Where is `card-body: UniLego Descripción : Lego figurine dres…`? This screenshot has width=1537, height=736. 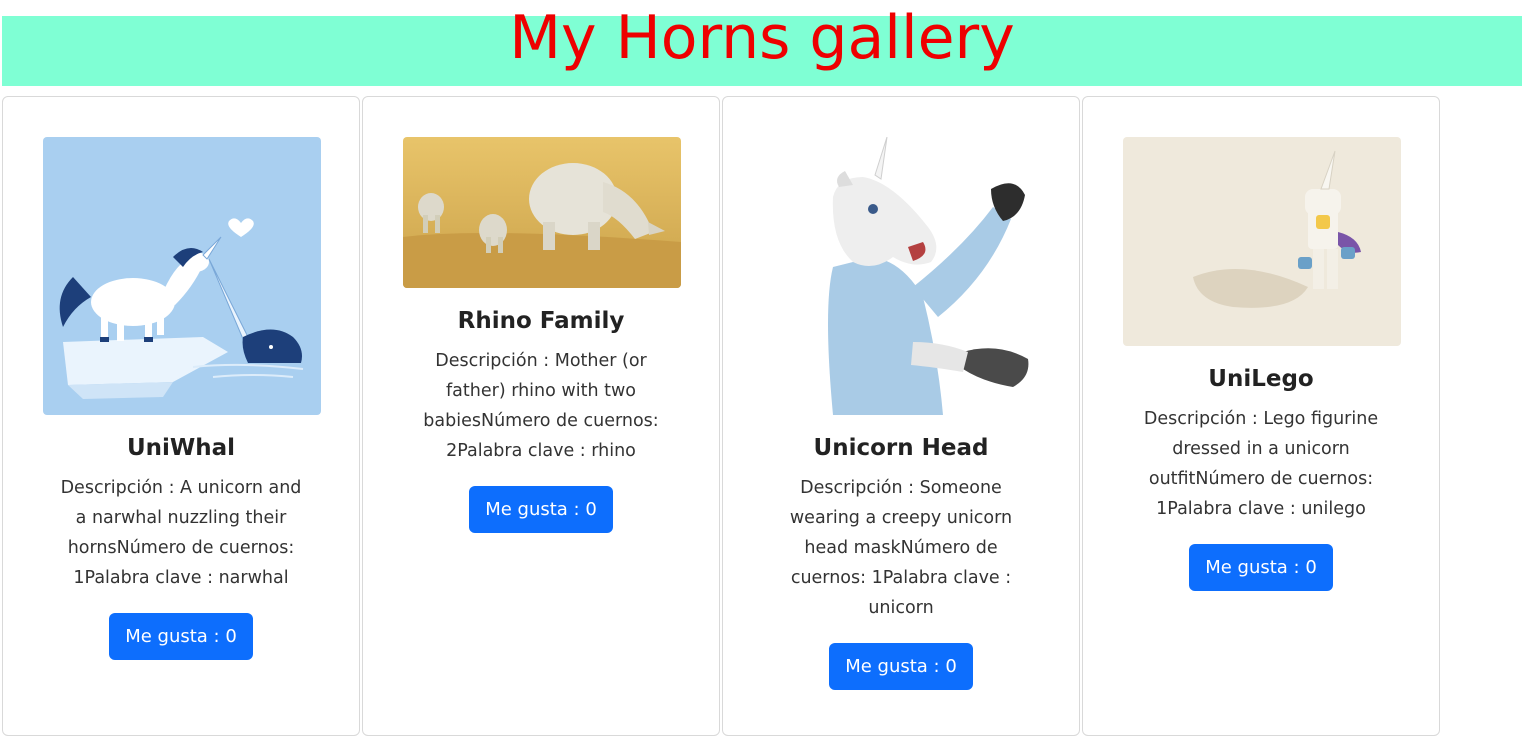 card-body: UniLego Descripción : Lego figurine dres… is located at coordinates (1261, 477).